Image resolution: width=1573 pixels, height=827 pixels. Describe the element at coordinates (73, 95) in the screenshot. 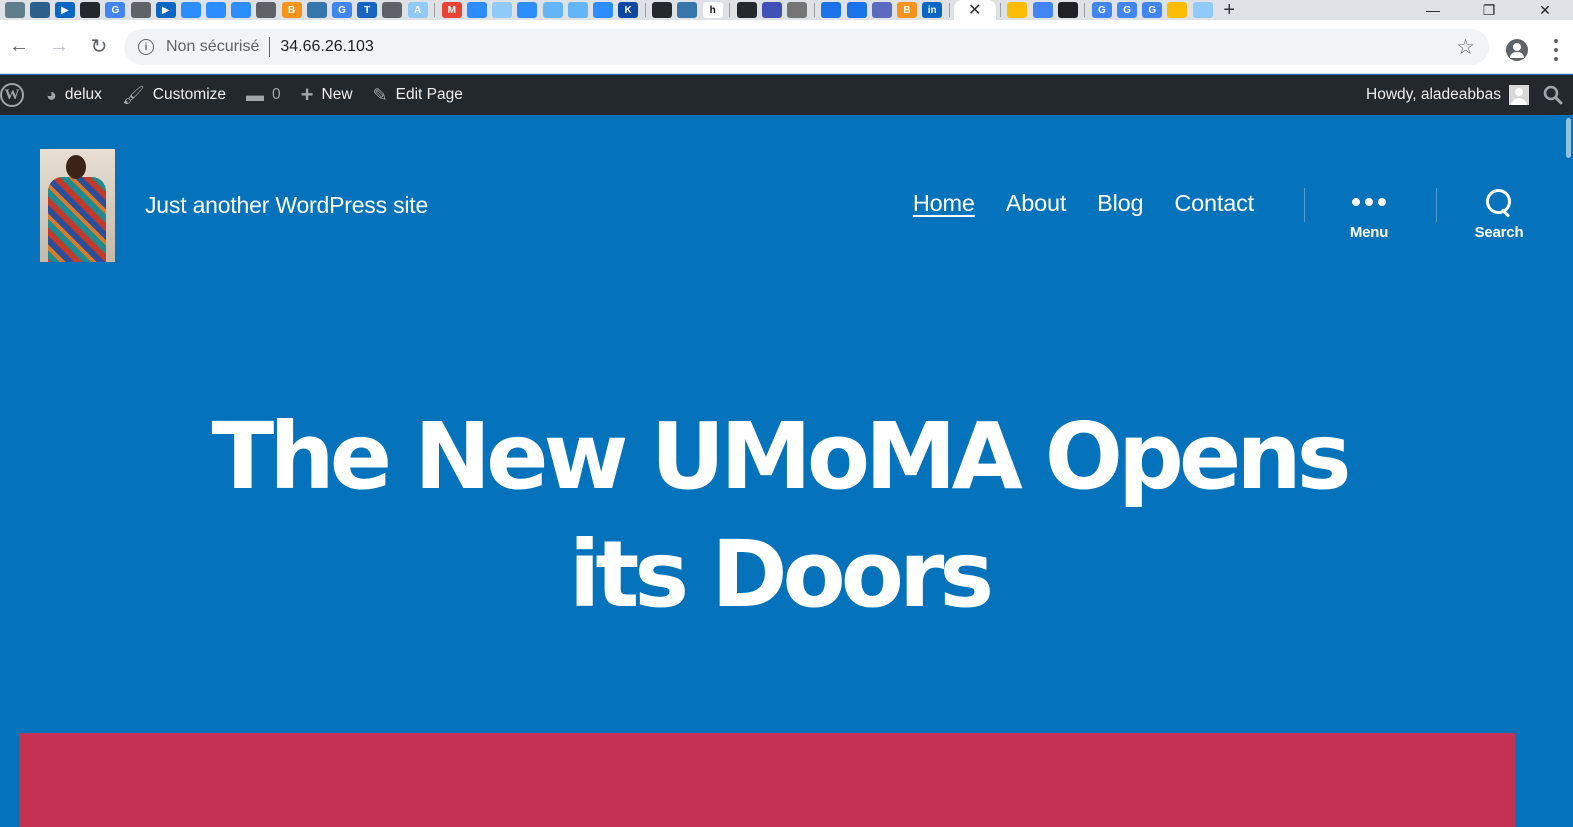

I see `admin-site-name: ◕ delux` at that location.